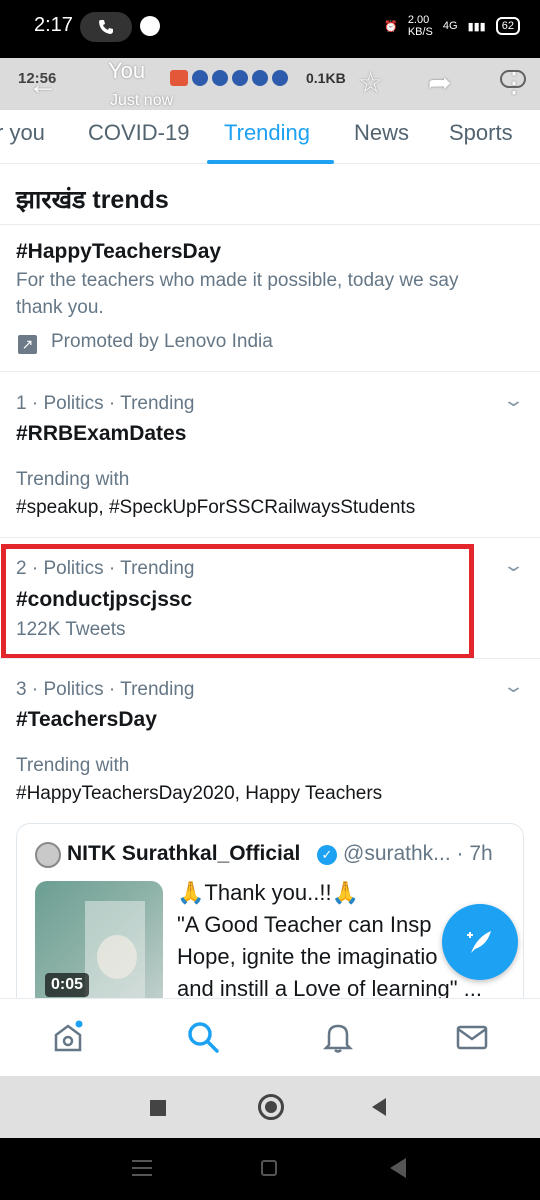 Image resolution: width=540 pixels, height=1200 pixels. I want to click on menu-icon, so click(142, 1170).